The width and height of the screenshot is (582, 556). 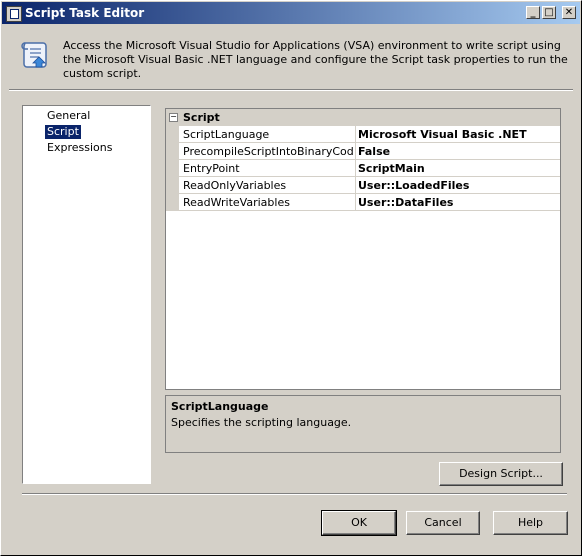 What do you see at coordinates (413, 185) in the screenshot?
I see `property-value: User::LoadedFiles` at bounding box center [413, 185].